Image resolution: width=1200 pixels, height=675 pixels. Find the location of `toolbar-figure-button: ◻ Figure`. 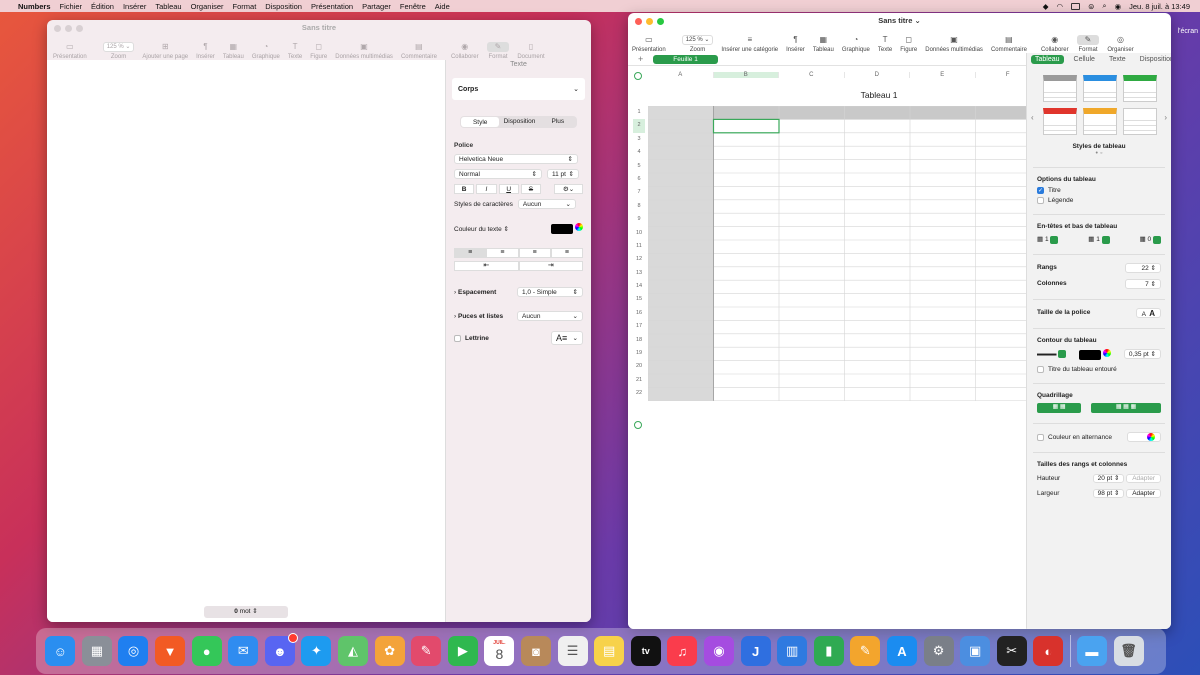

toolbar-figure-button: ◻ Figure is located at coordinates (318, 47).